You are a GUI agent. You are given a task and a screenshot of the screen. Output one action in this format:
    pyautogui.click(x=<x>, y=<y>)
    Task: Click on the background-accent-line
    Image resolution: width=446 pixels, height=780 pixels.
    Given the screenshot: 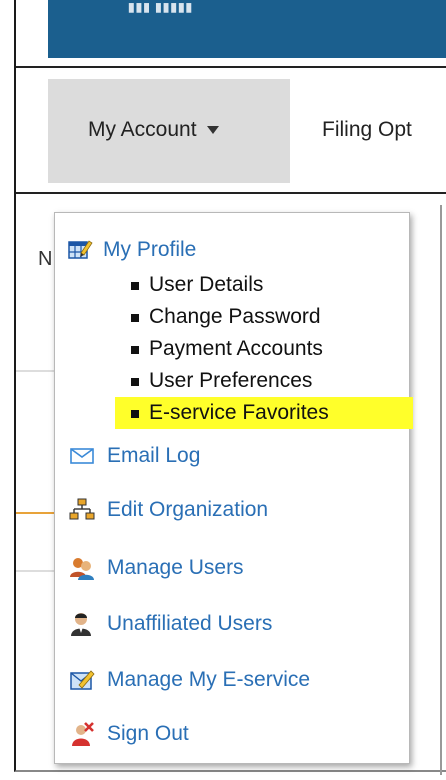 What is the action you would take?
    pyautogui.click(x=36, y=513)
    